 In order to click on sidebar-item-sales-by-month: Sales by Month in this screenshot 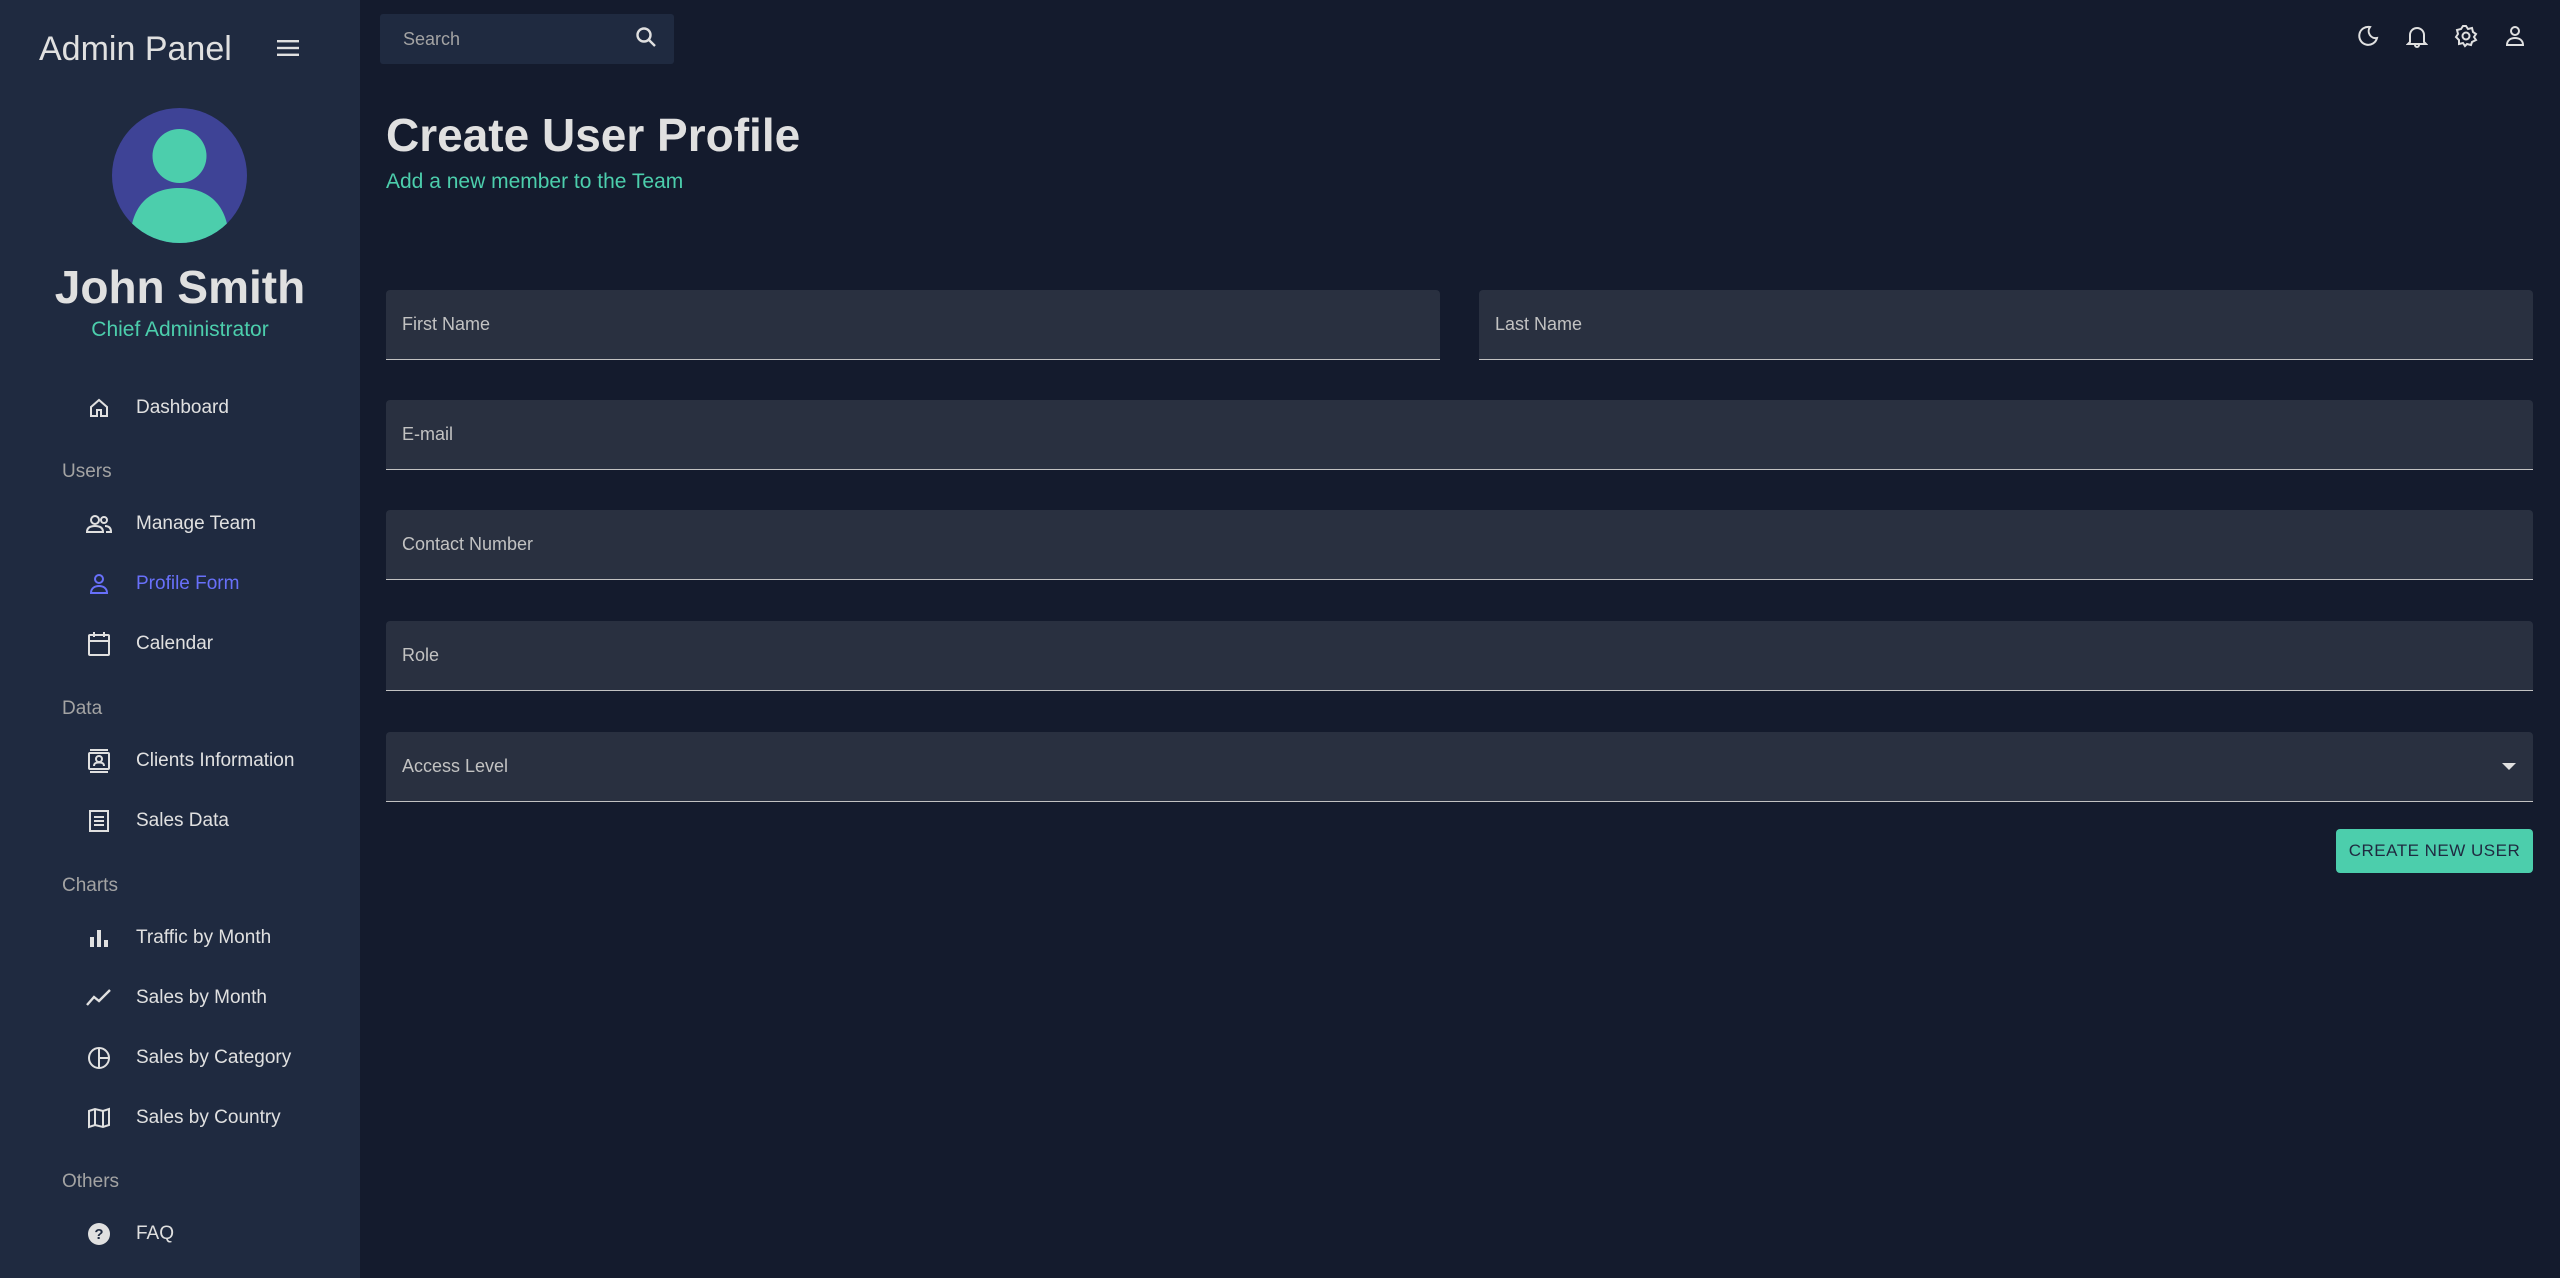, I will do `click(180, 998)`.